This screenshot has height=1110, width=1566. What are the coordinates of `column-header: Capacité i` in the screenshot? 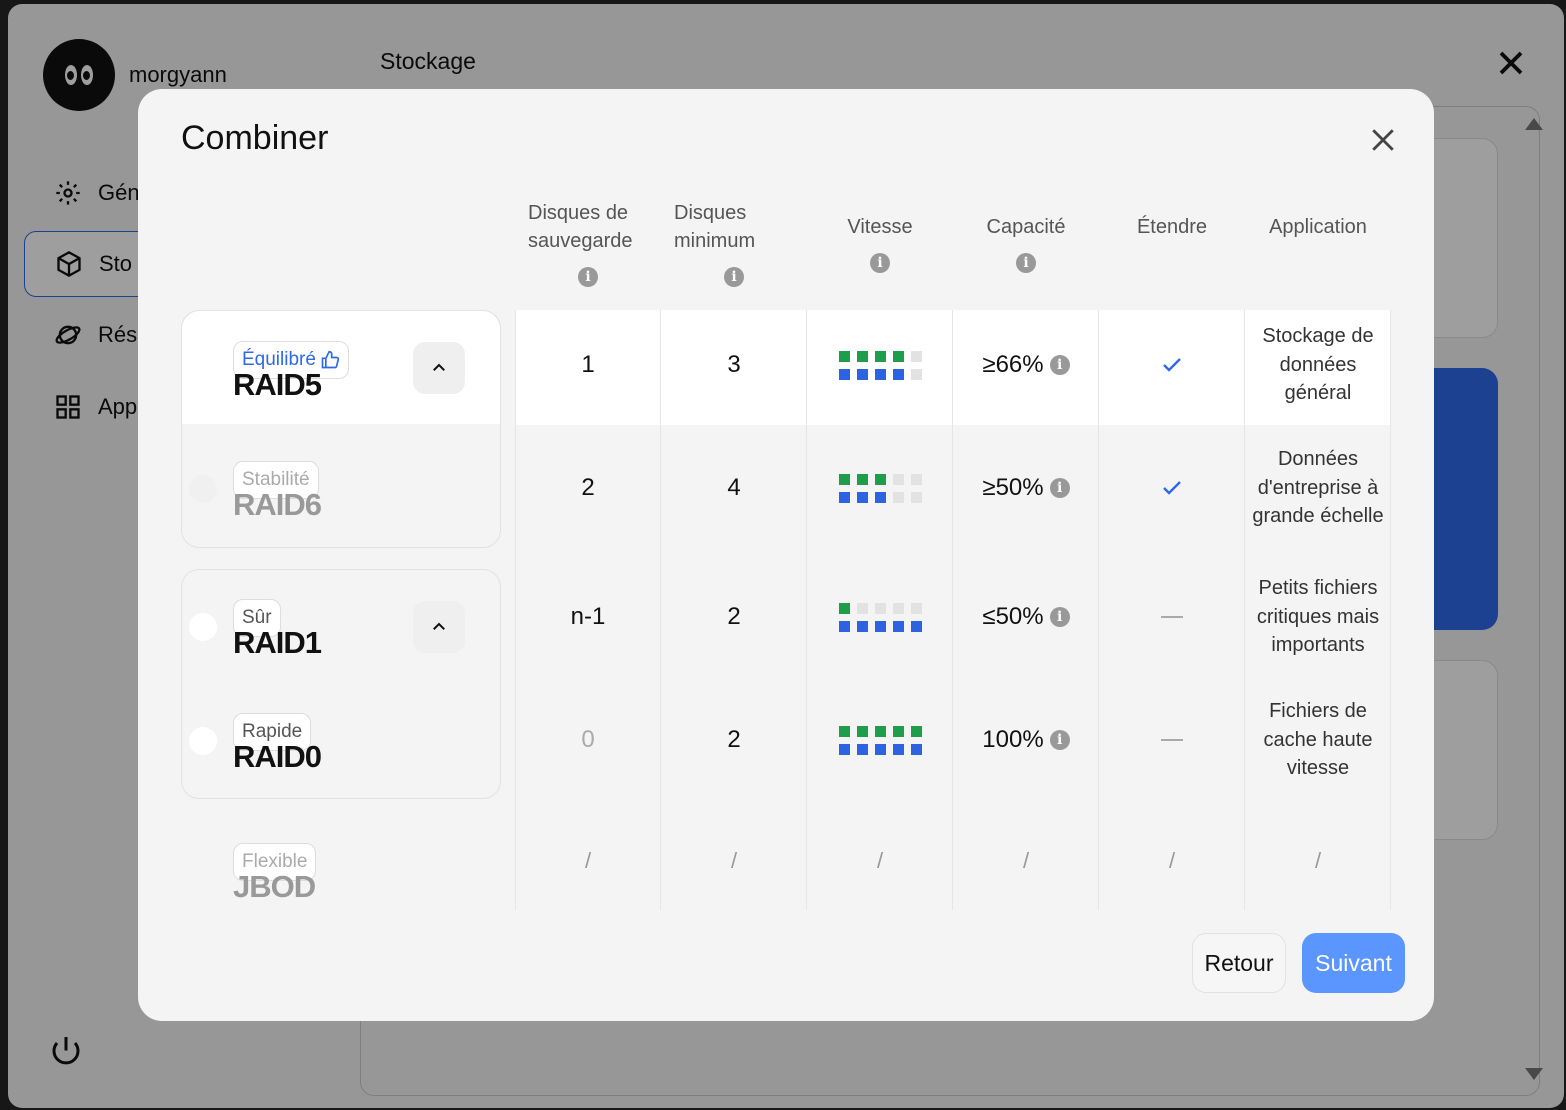 It's located at (1026, 243).